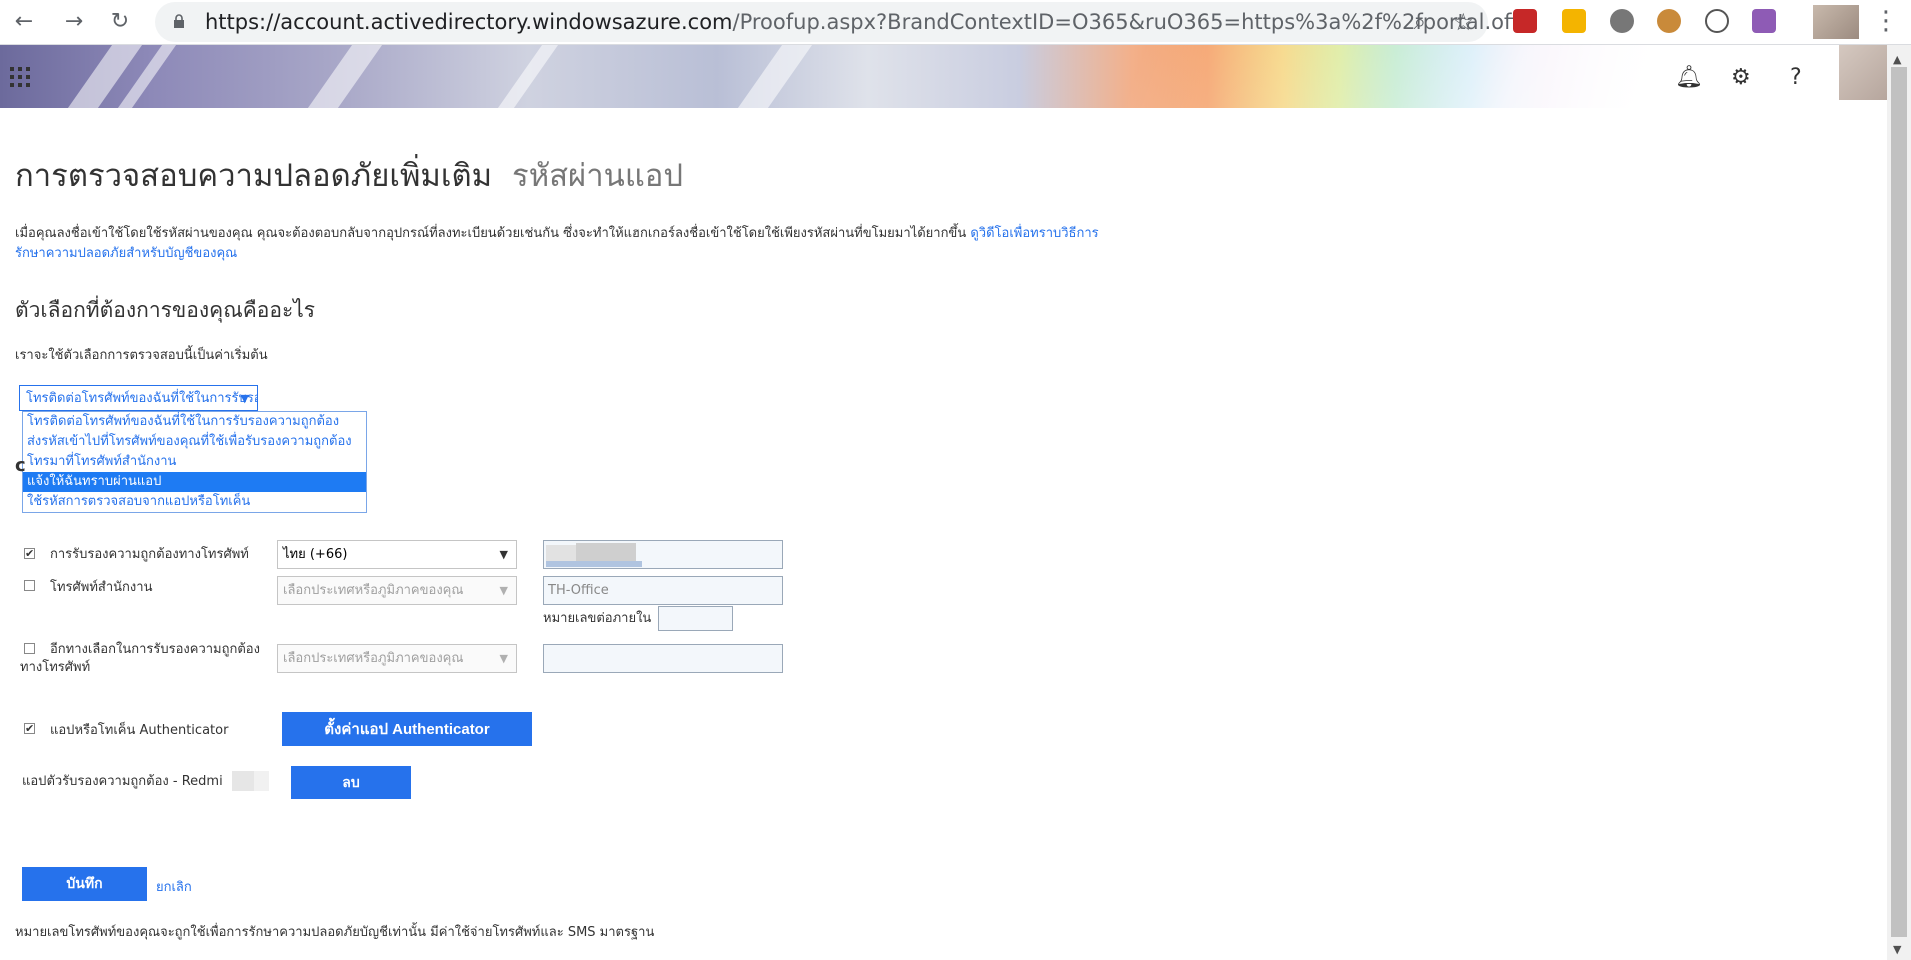 The height and width of the screenshot is (960, 1911). What do you see at coordinates (174, 886) in the screenshot?
I see `cancel-link: ยกเลิก` at bounding box center [174, 886].